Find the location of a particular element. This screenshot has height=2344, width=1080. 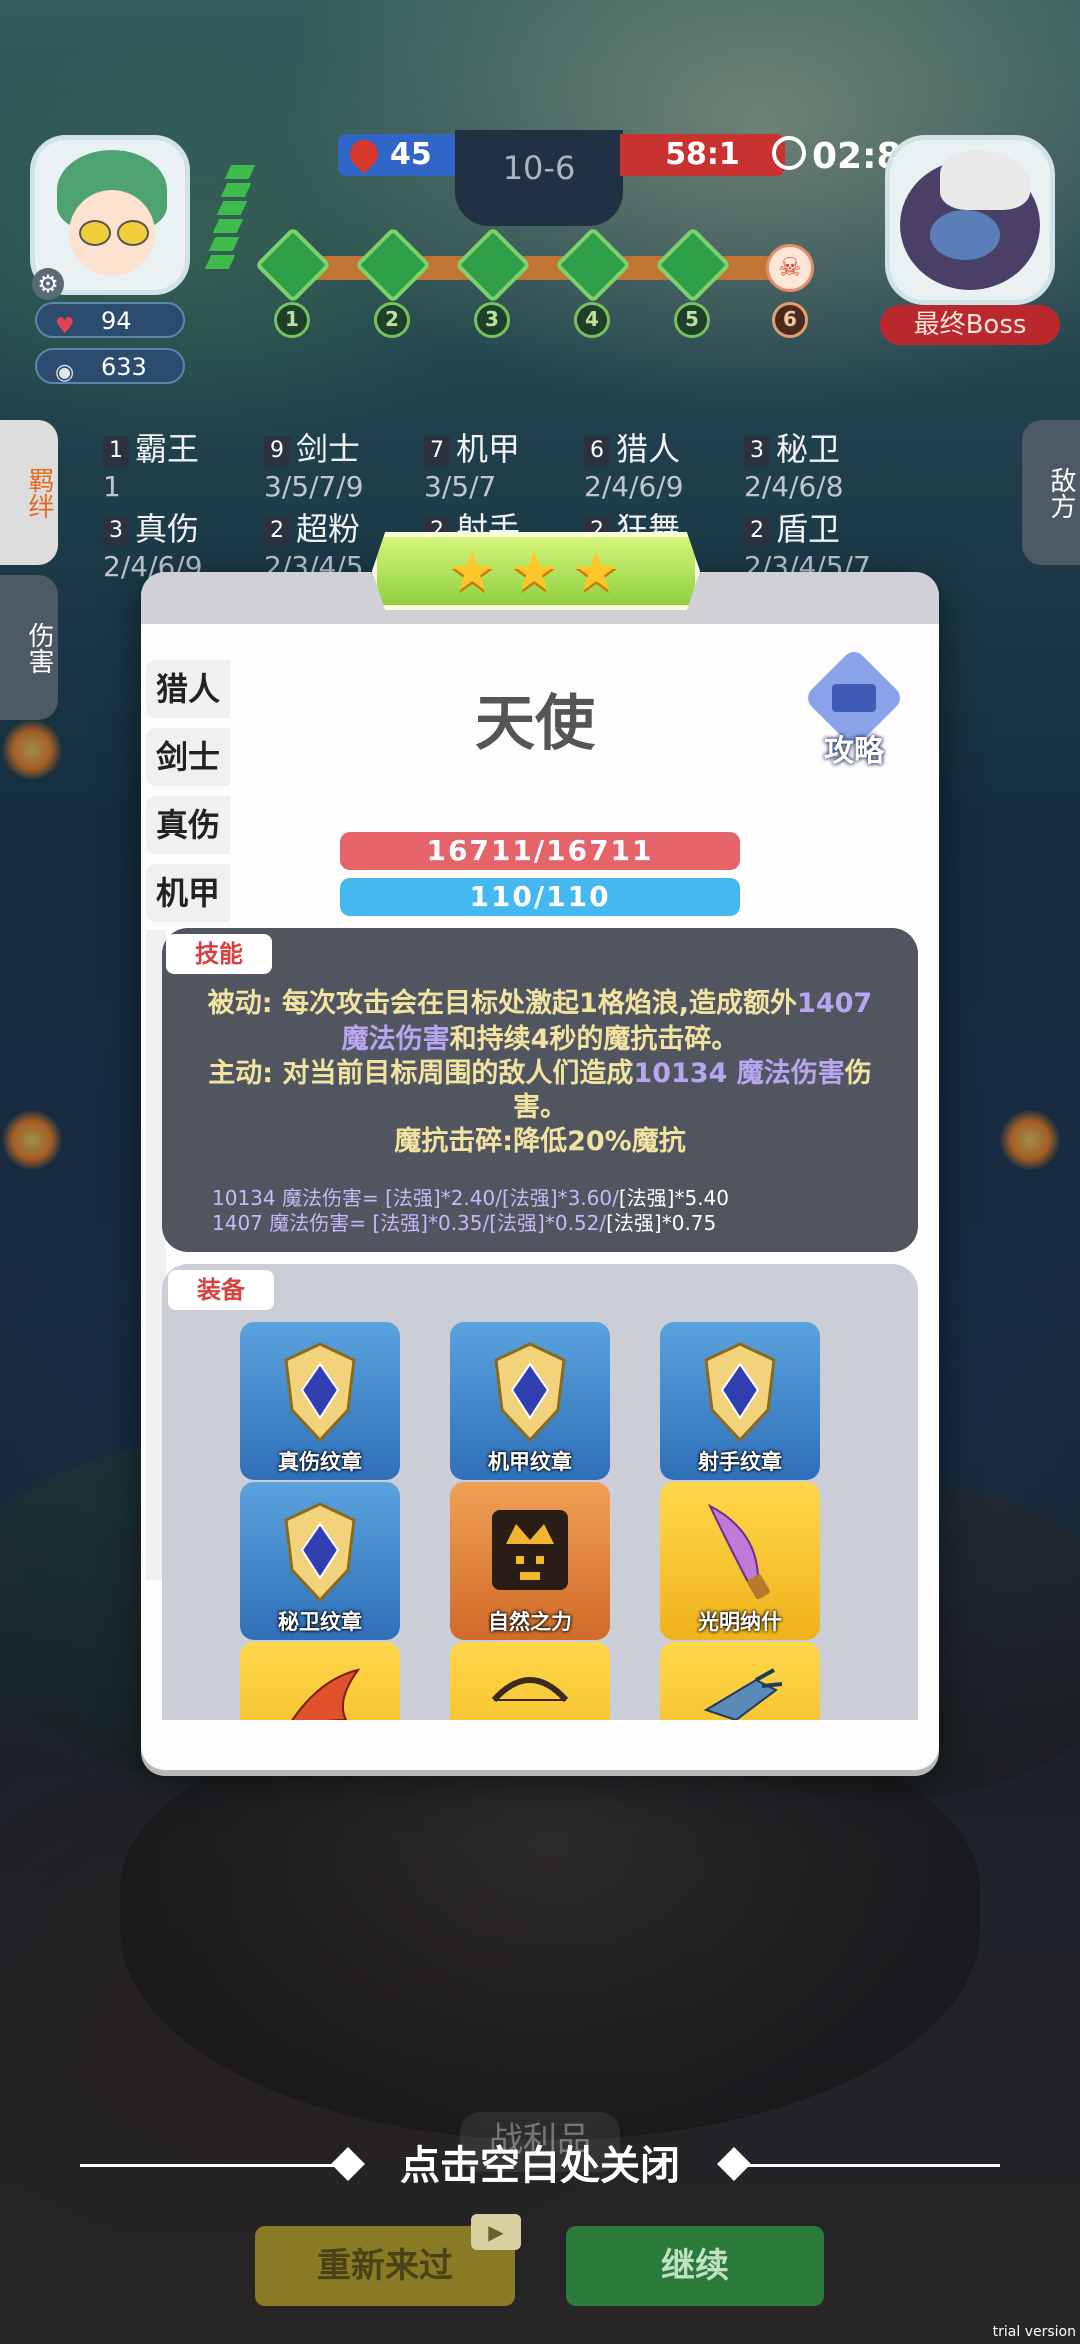

stage-number: 6 is located at coordinates (790, 320).